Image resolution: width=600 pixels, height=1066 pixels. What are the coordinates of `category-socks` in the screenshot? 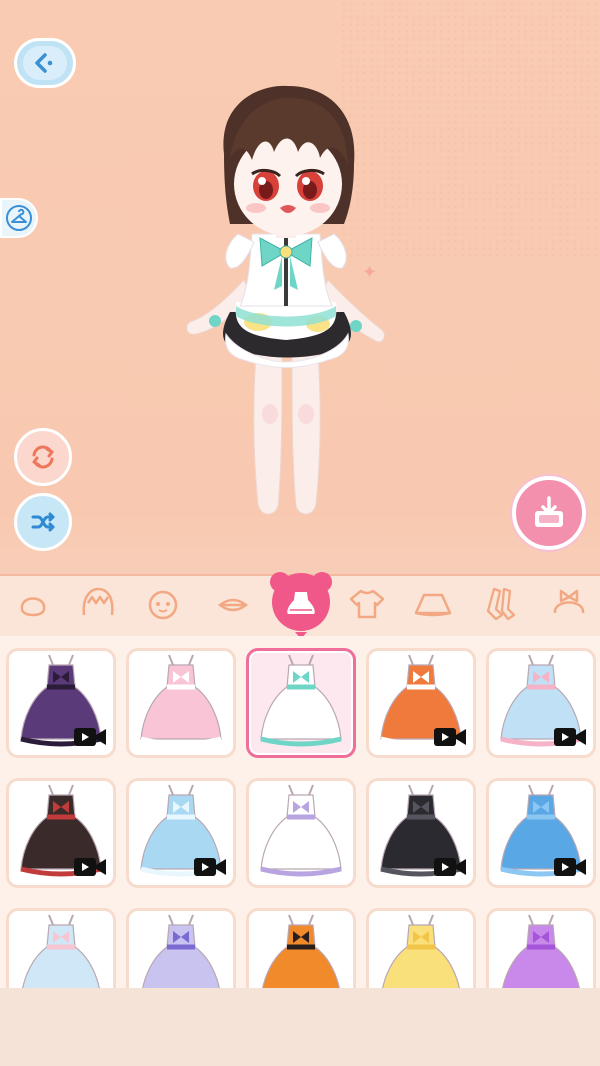 It's located at (501, 604).